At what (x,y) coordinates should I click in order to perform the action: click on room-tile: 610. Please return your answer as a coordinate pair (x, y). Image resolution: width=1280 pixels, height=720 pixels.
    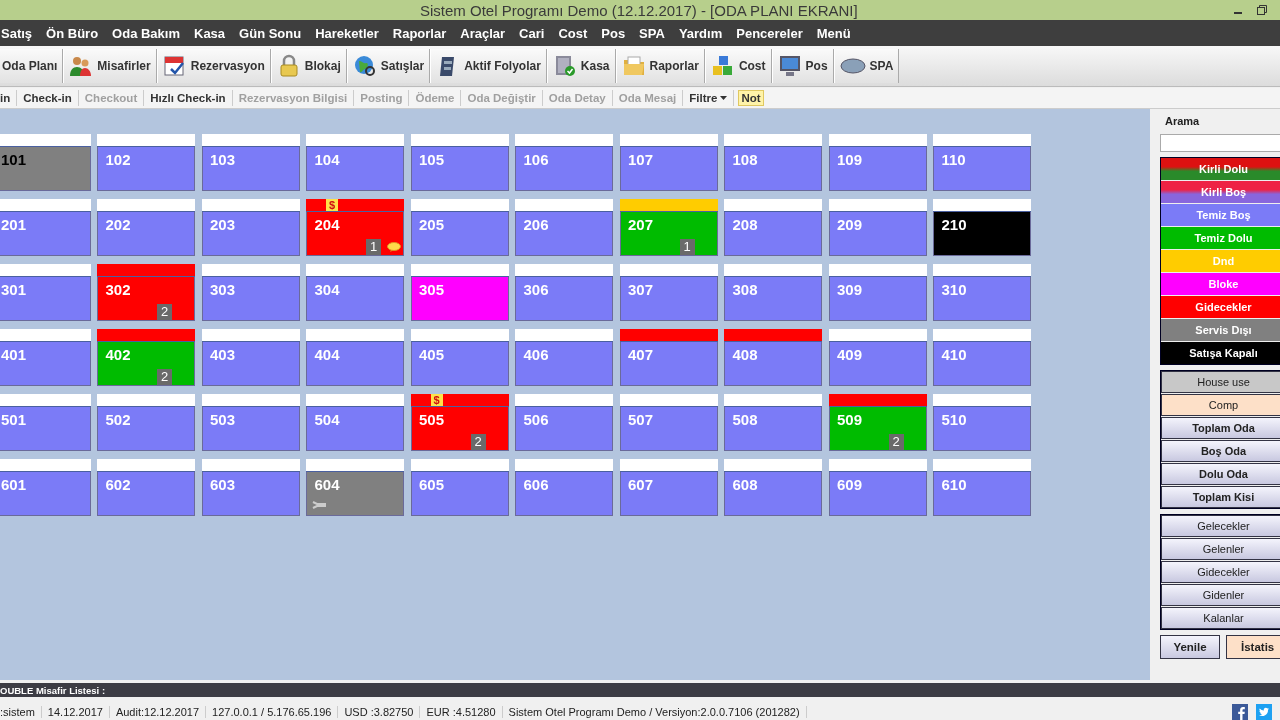
    Looking at the image, I should click on (982, 487).